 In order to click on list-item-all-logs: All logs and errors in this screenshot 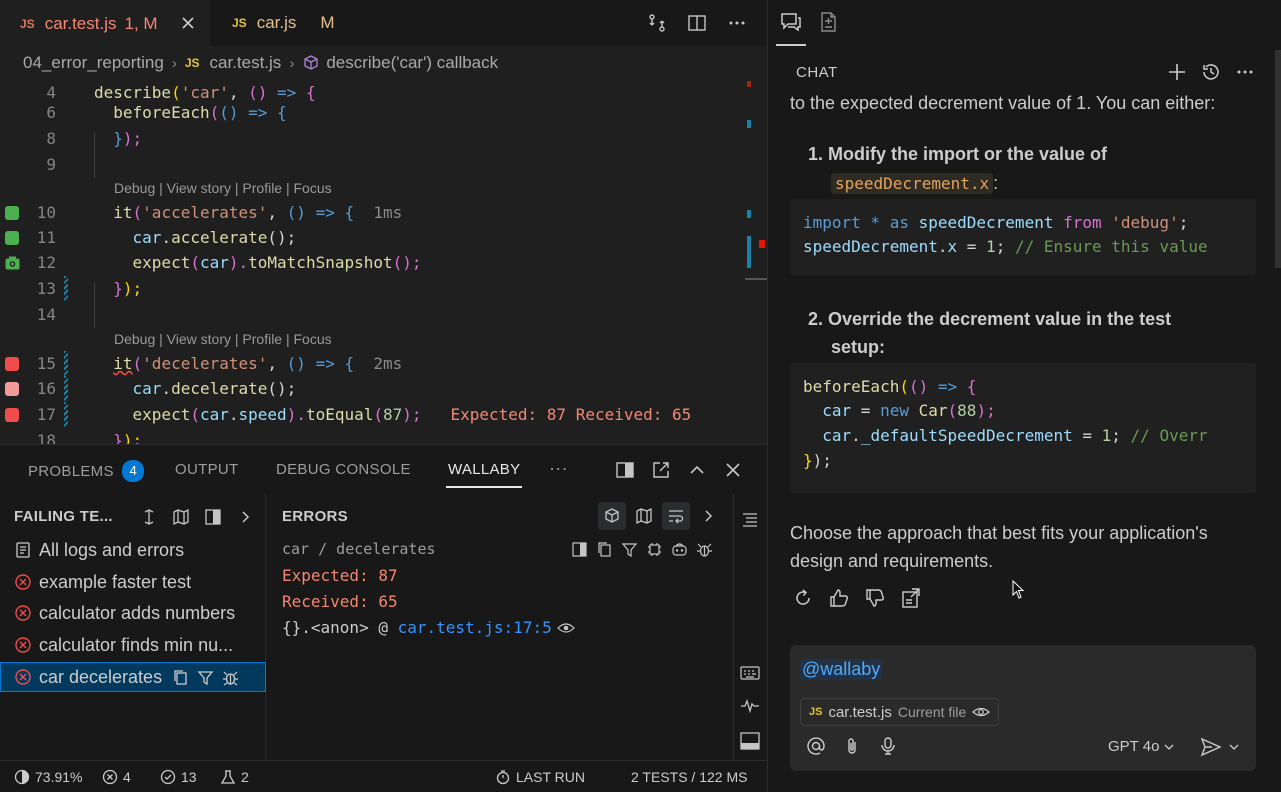, I will do `click(133, 550)`.